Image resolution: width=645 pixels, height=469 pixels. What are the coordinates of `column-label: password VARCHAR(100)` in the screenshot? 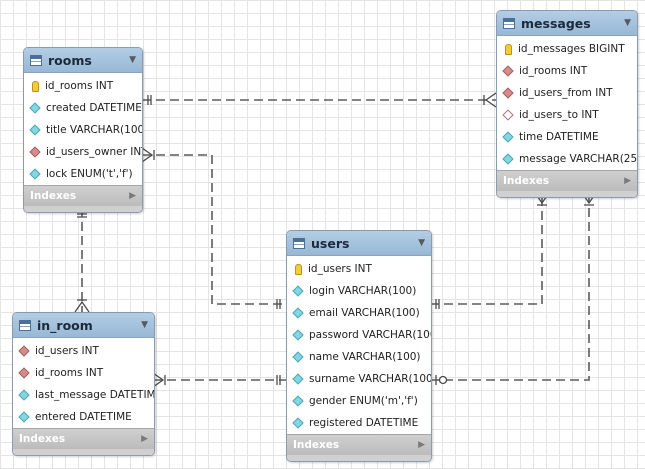 It's located at (370, 335).